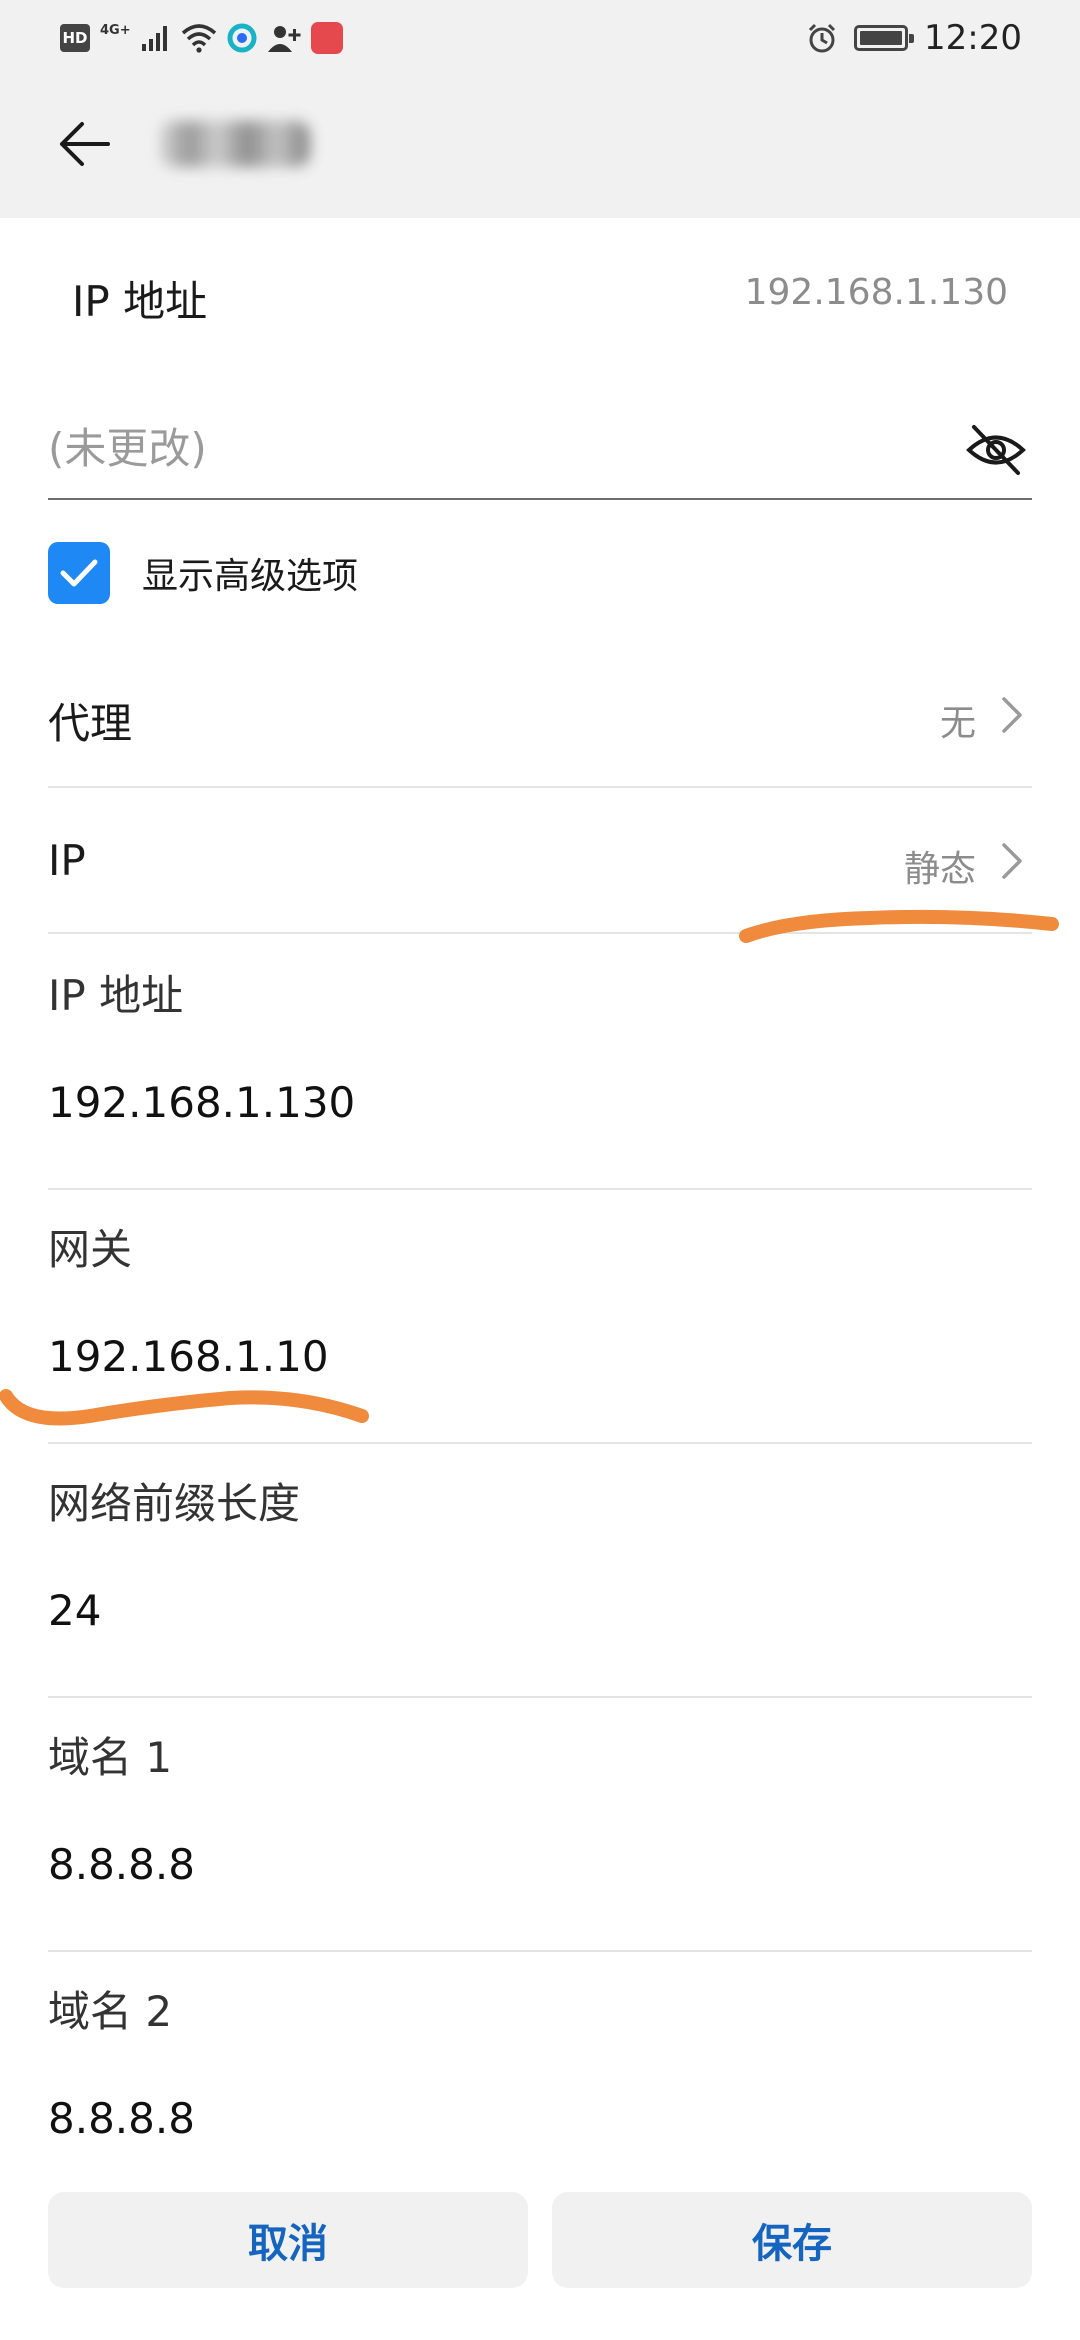 This screenshot has width=1080, height=2340. What do you see at coordinates (540, 147) in the screenshot?
I see `app-bar` at bounding box center [540, 147].